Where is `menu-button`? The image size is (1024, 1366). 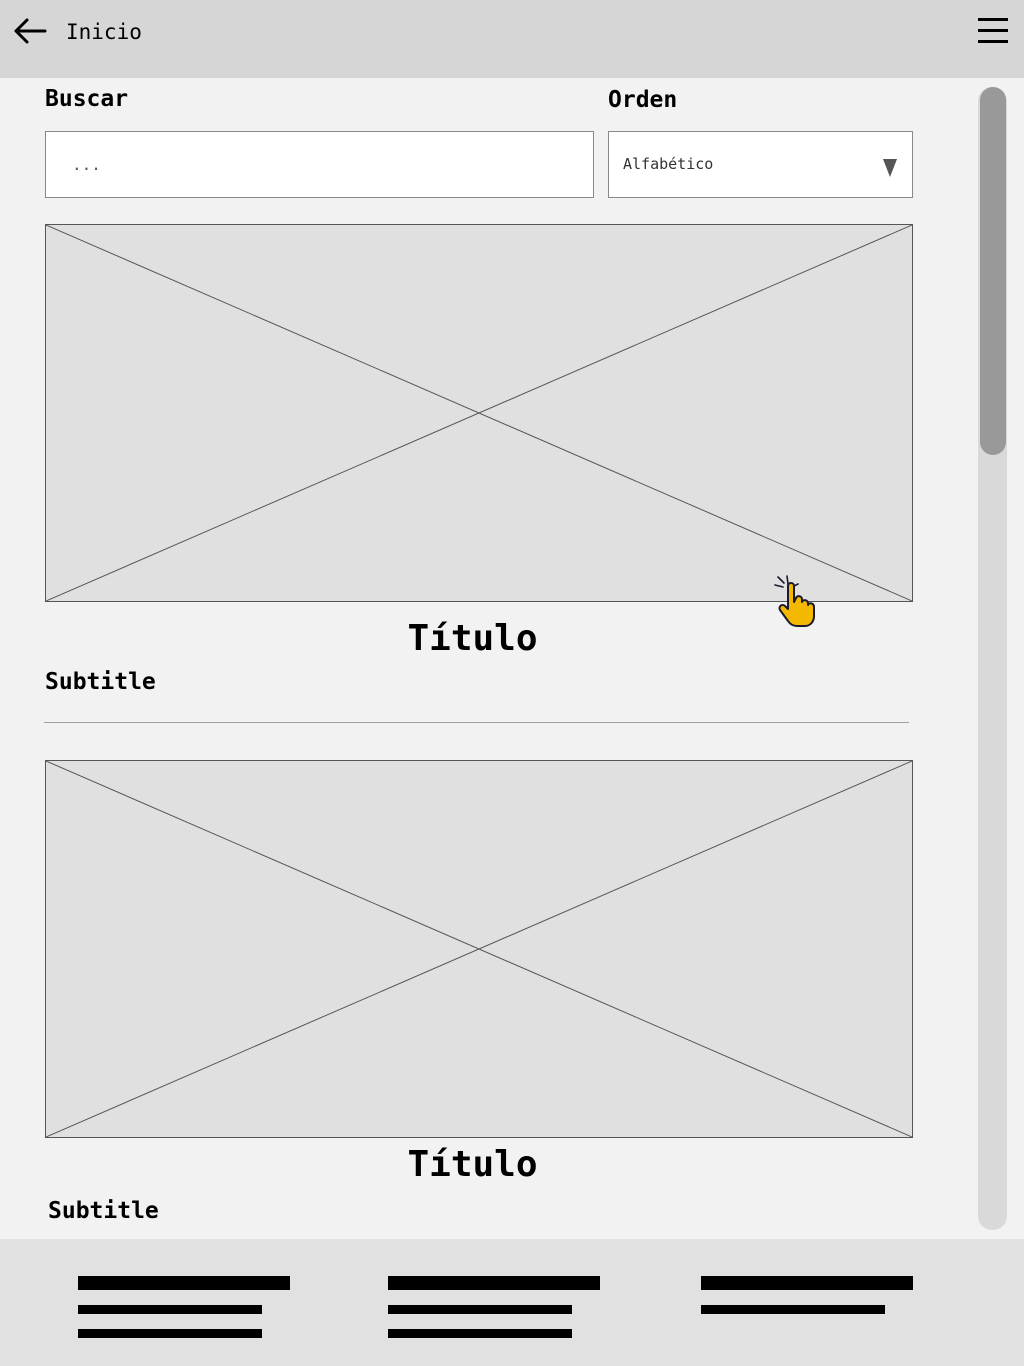
menu-button is located at coordinates (993, 31).